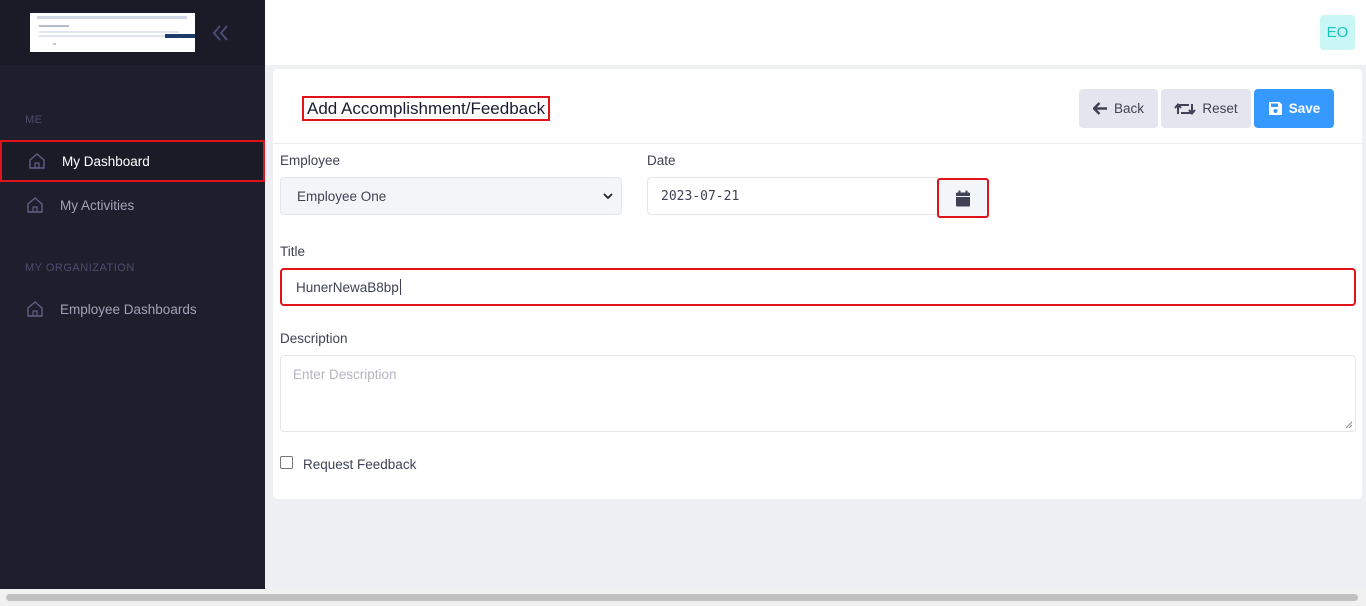 This screenshot has width=1366, height=606. Describe the element at coordinates (818, 287) in the screenshot. I see `title-input: HunerNewaB8bp` at that location.